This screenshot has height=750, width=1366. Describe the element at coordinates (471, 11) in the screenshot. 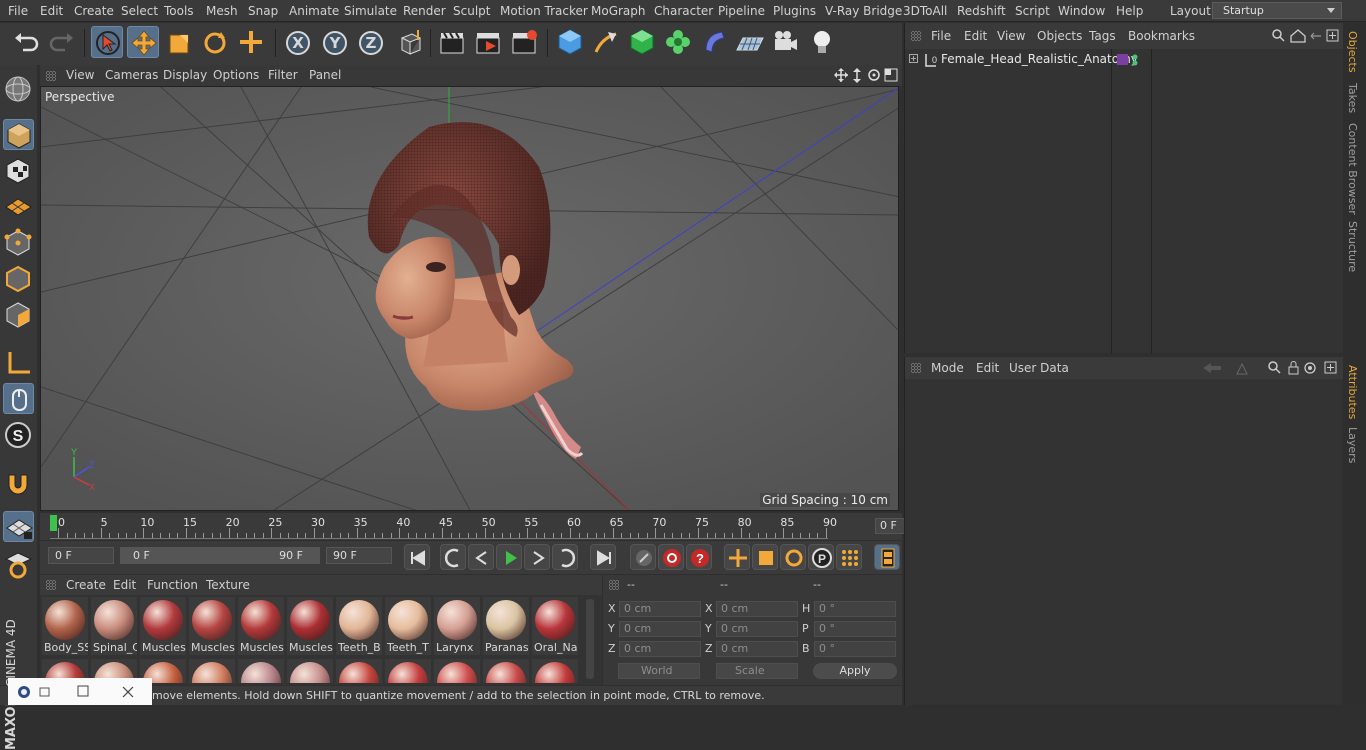

I see `menu-sculpt: Sculpt` at that location.